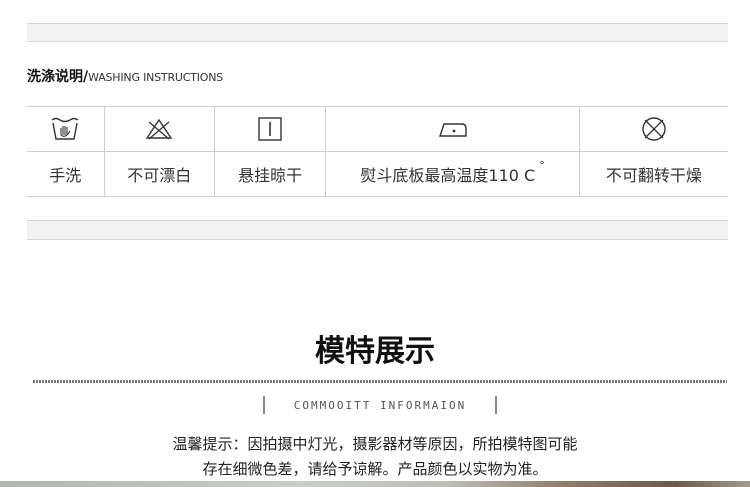  What do you see at coordinates (377, 32) in the screenshot?
I see `top-divider-band` at bounding box center [377, 32].